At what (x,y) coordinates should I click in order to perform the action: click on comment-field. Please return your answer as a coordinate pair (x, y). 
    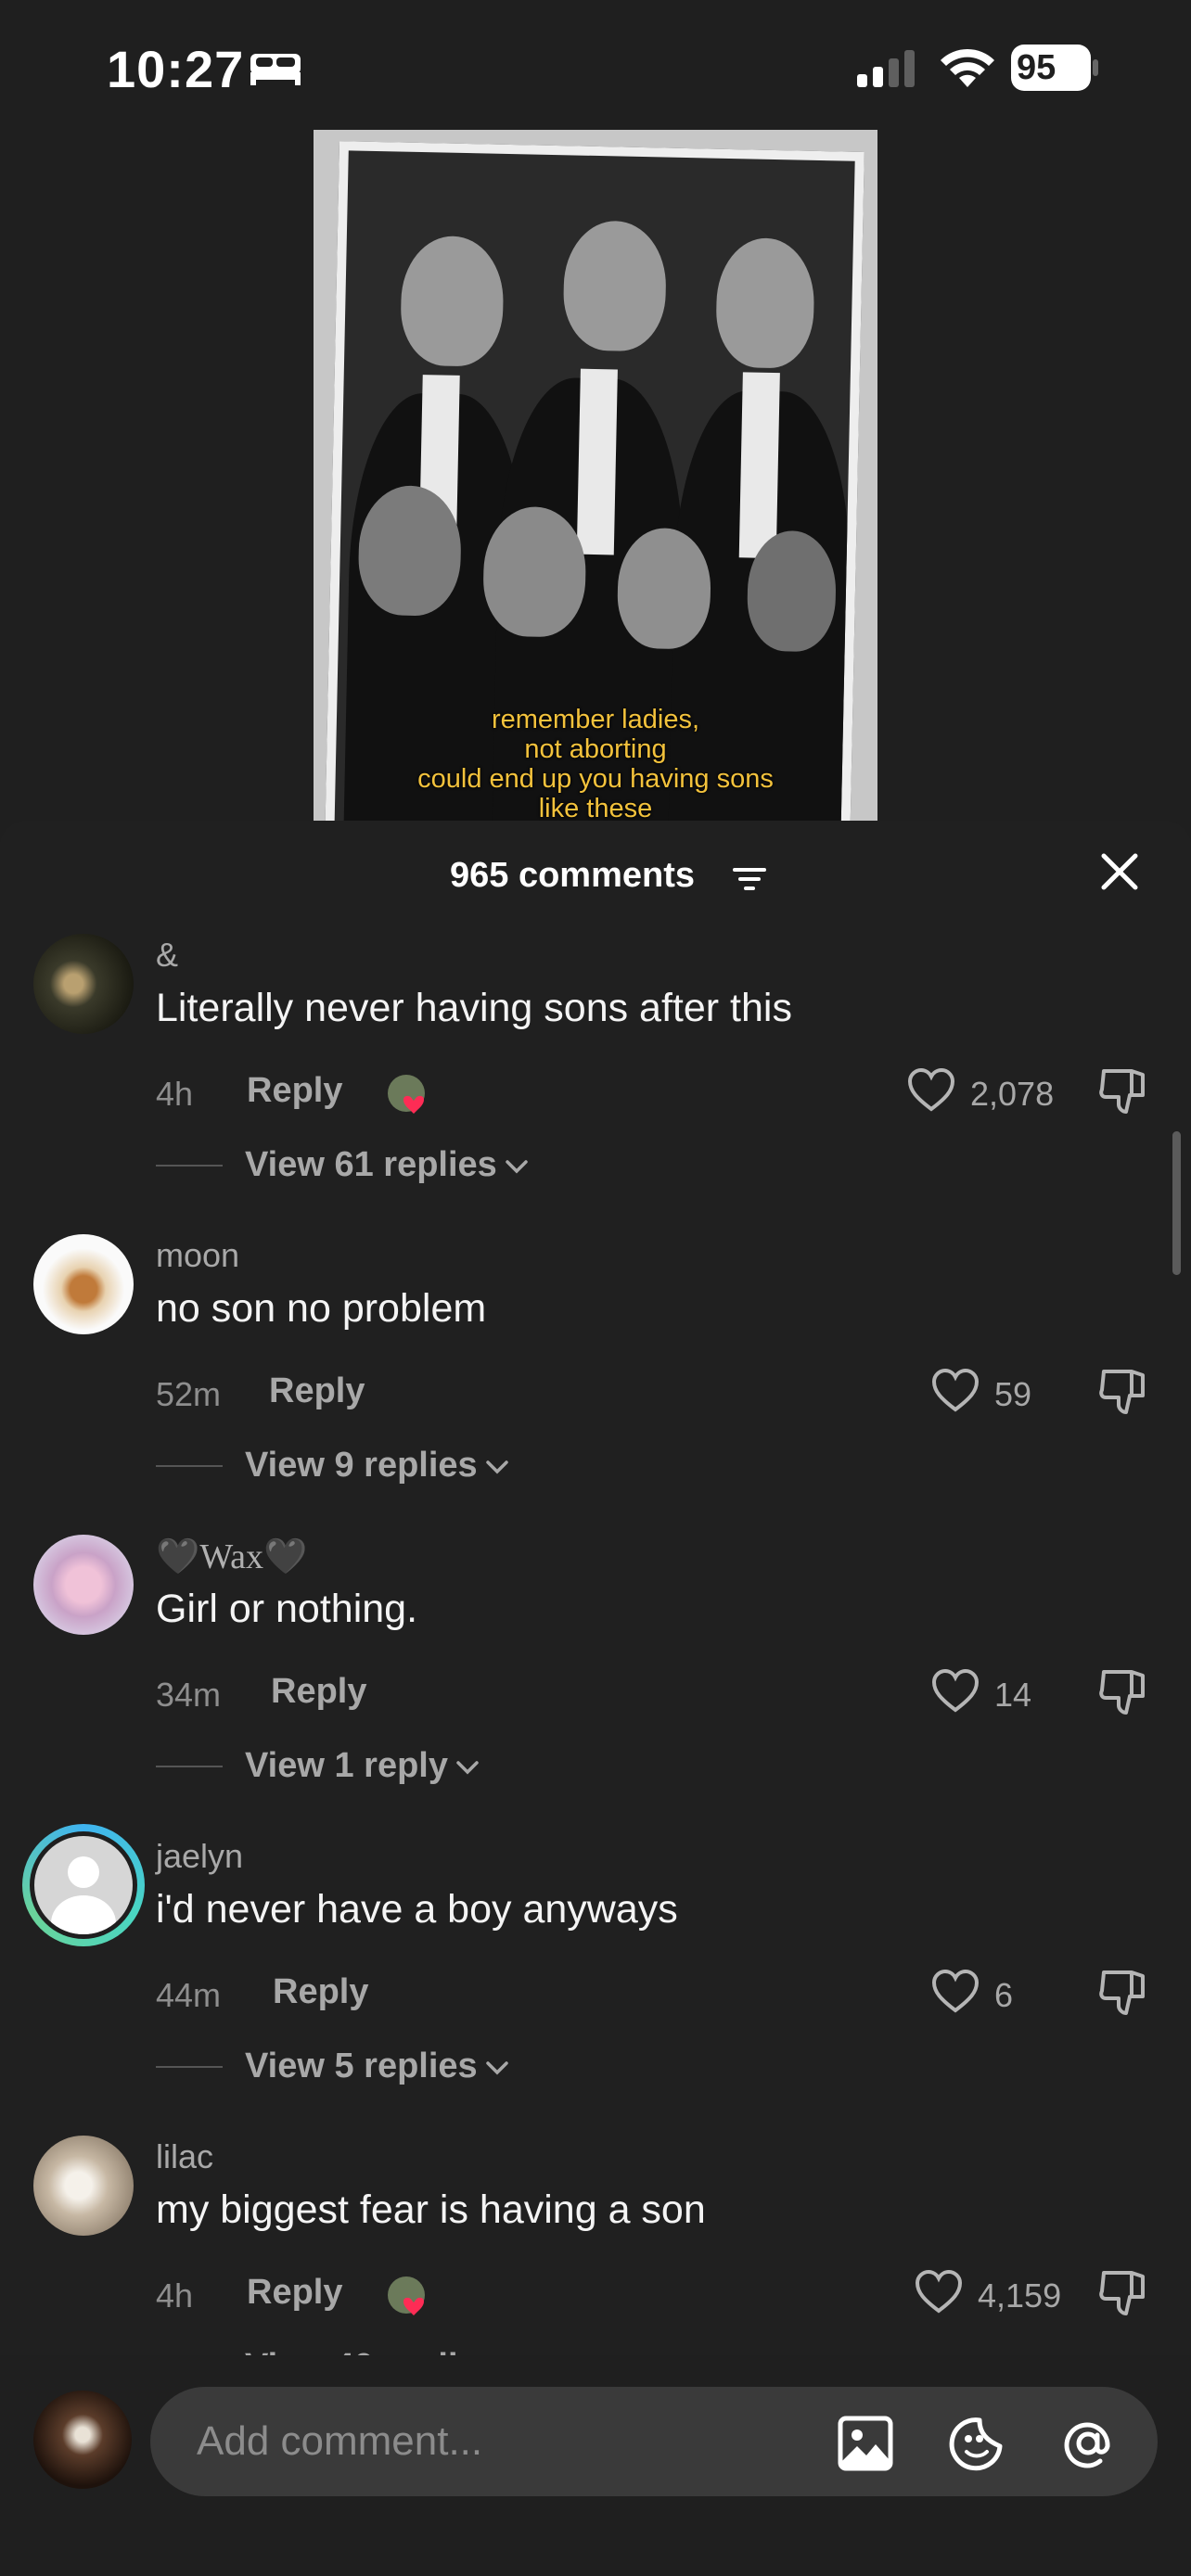
    Looking at the image, I should click on (654, 2441).